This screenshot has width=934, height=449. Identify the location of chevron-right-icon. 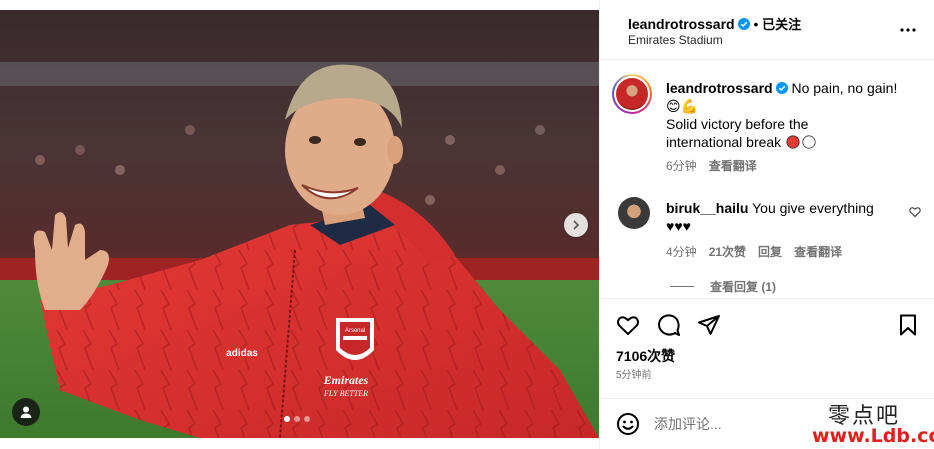
(576, 225).